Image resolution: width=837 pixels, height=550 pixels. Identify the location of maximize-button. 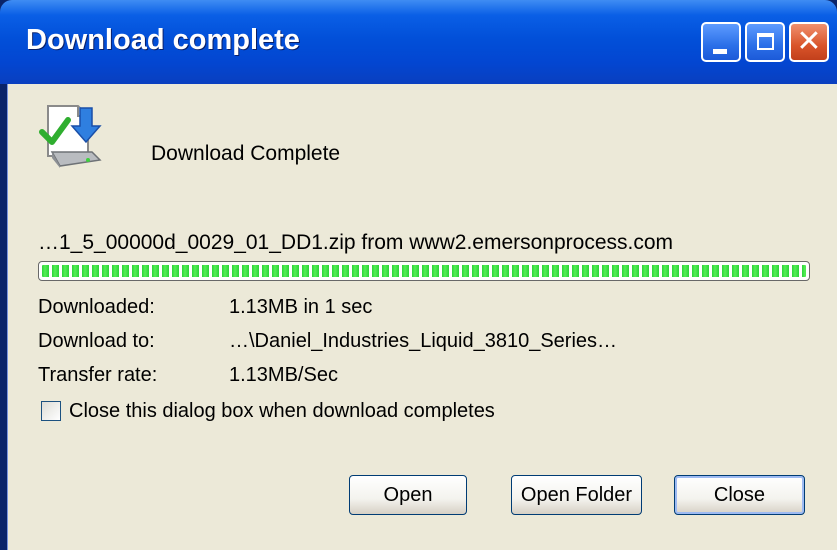
(765, 42).